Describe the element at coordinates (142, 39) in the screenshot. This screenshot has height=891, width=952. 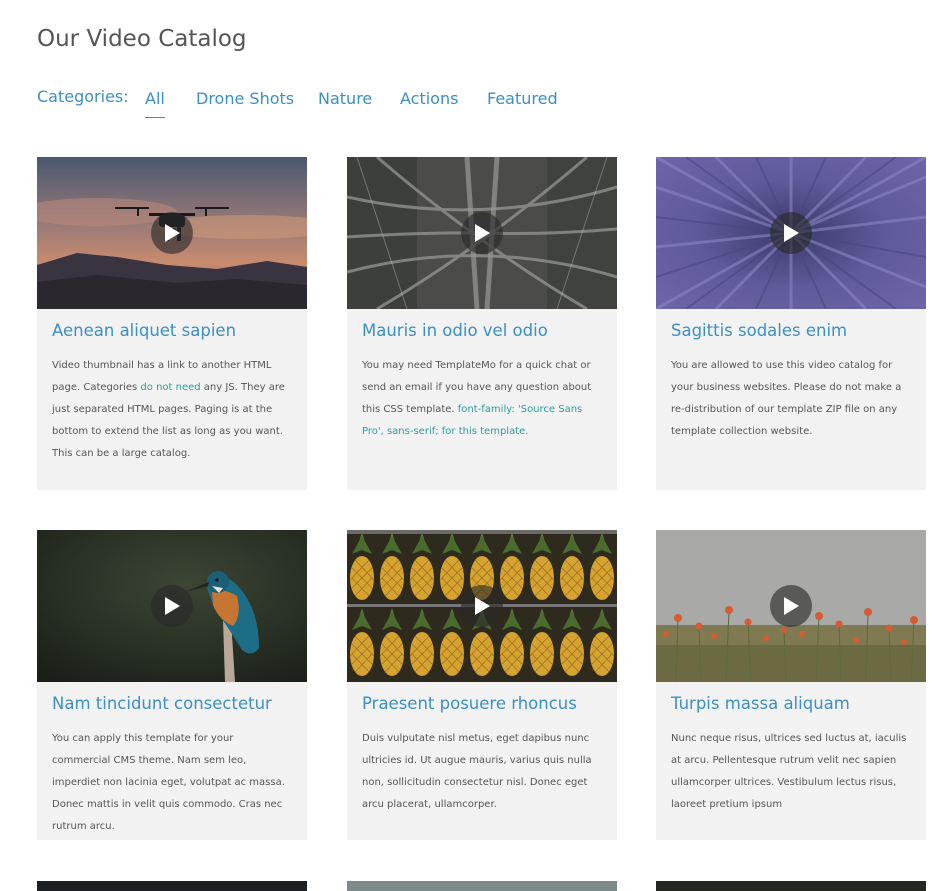
I see `page-title: Our Video Catalog` at that location.